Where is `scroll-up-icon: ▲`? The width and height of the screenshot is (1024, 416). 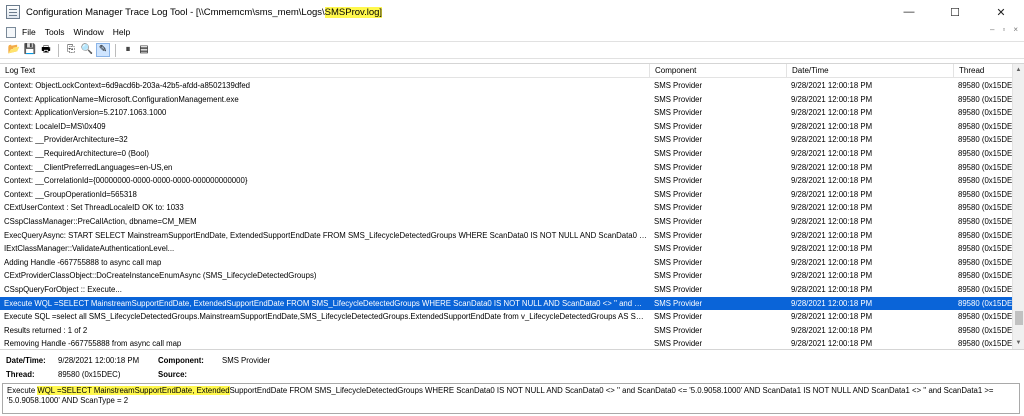
scroll-up-icon: ▲ is located at coordinates (1018, 70).